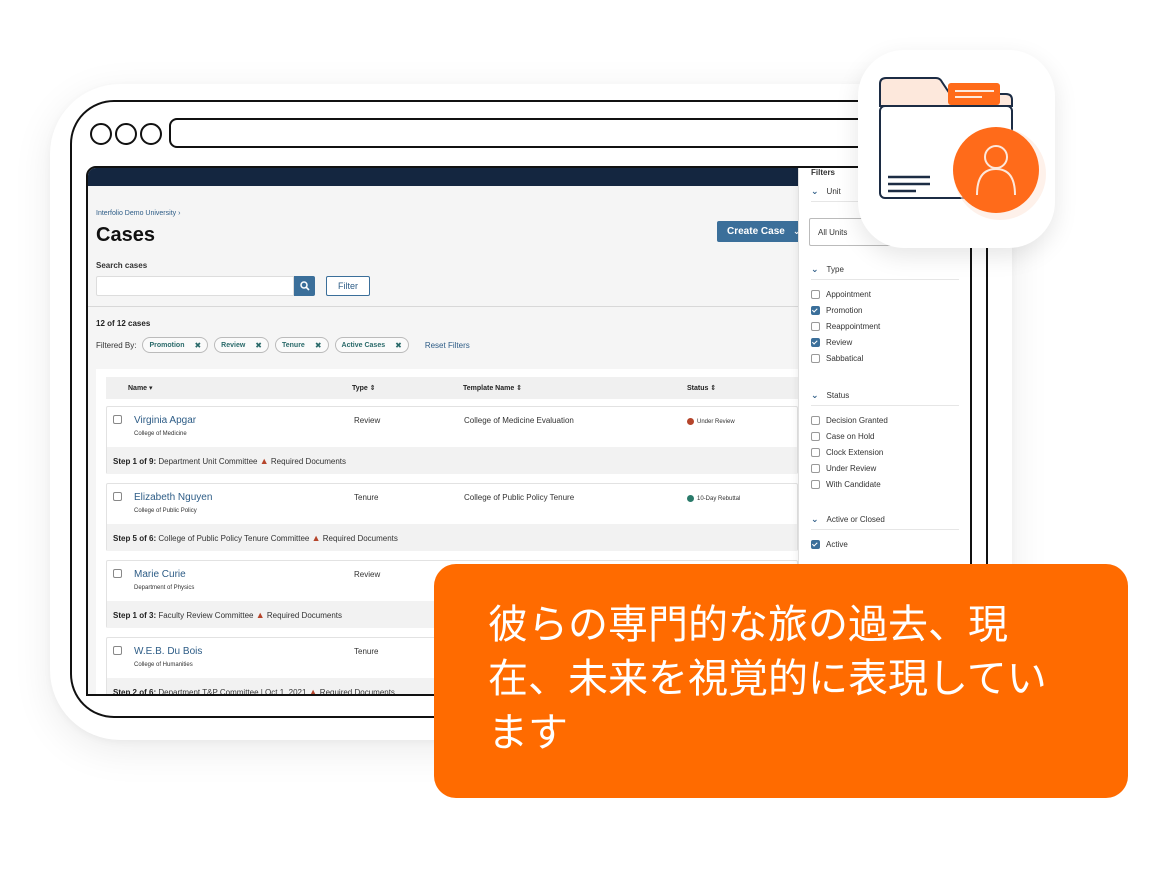  I want to click on case-name-link: Elizabeth Nguyen, so click(173, 497).